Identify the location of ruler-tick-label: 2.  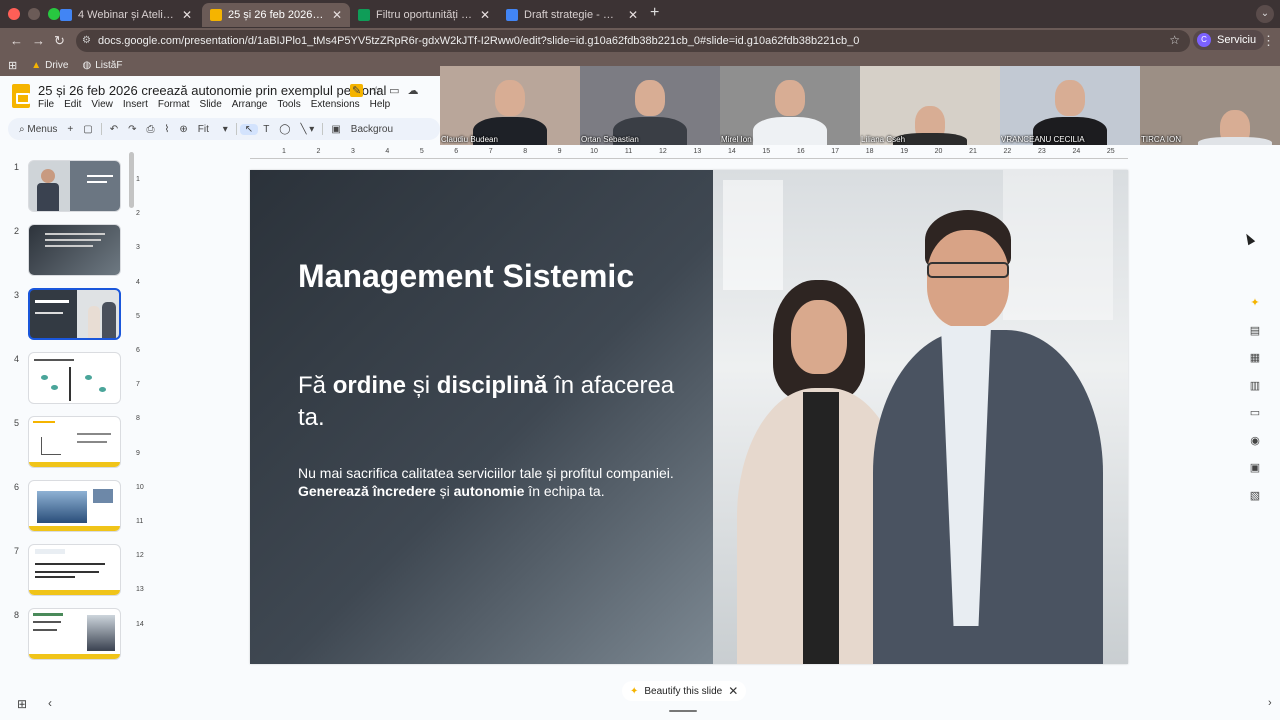
(318, 151).